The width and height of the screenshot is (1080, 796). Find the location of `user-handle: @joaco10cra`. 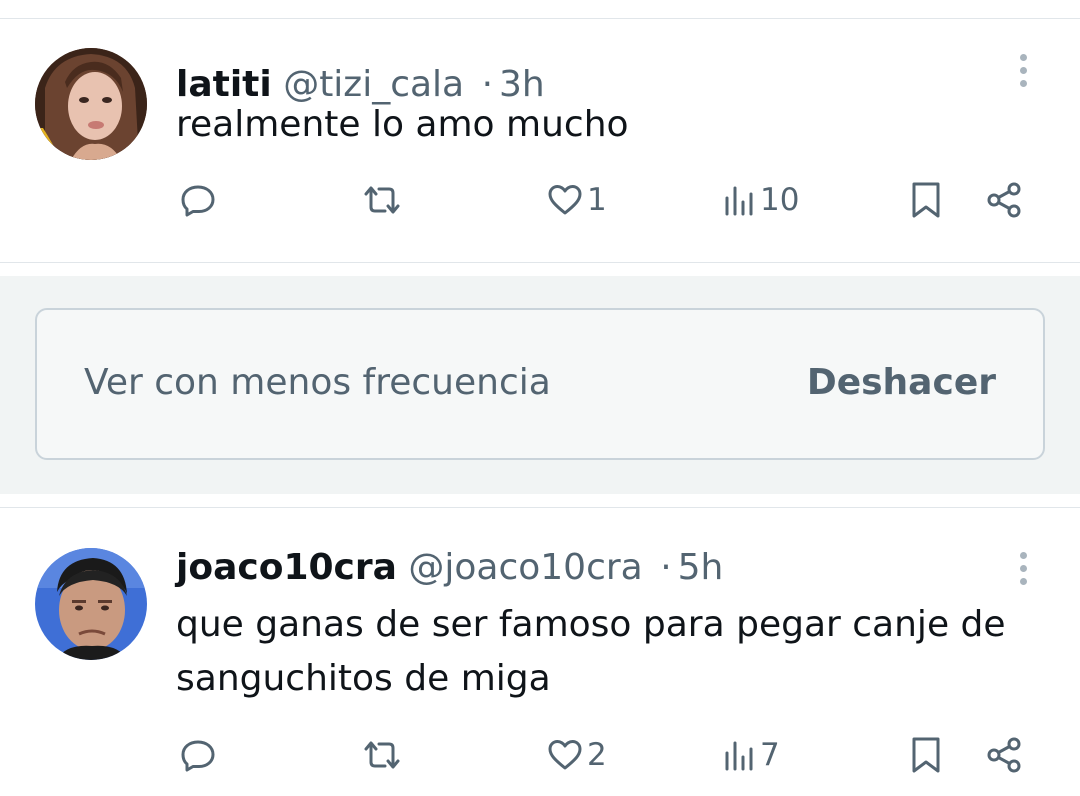

user-handle: @joaco10cra is located at coordinates (525, 567).